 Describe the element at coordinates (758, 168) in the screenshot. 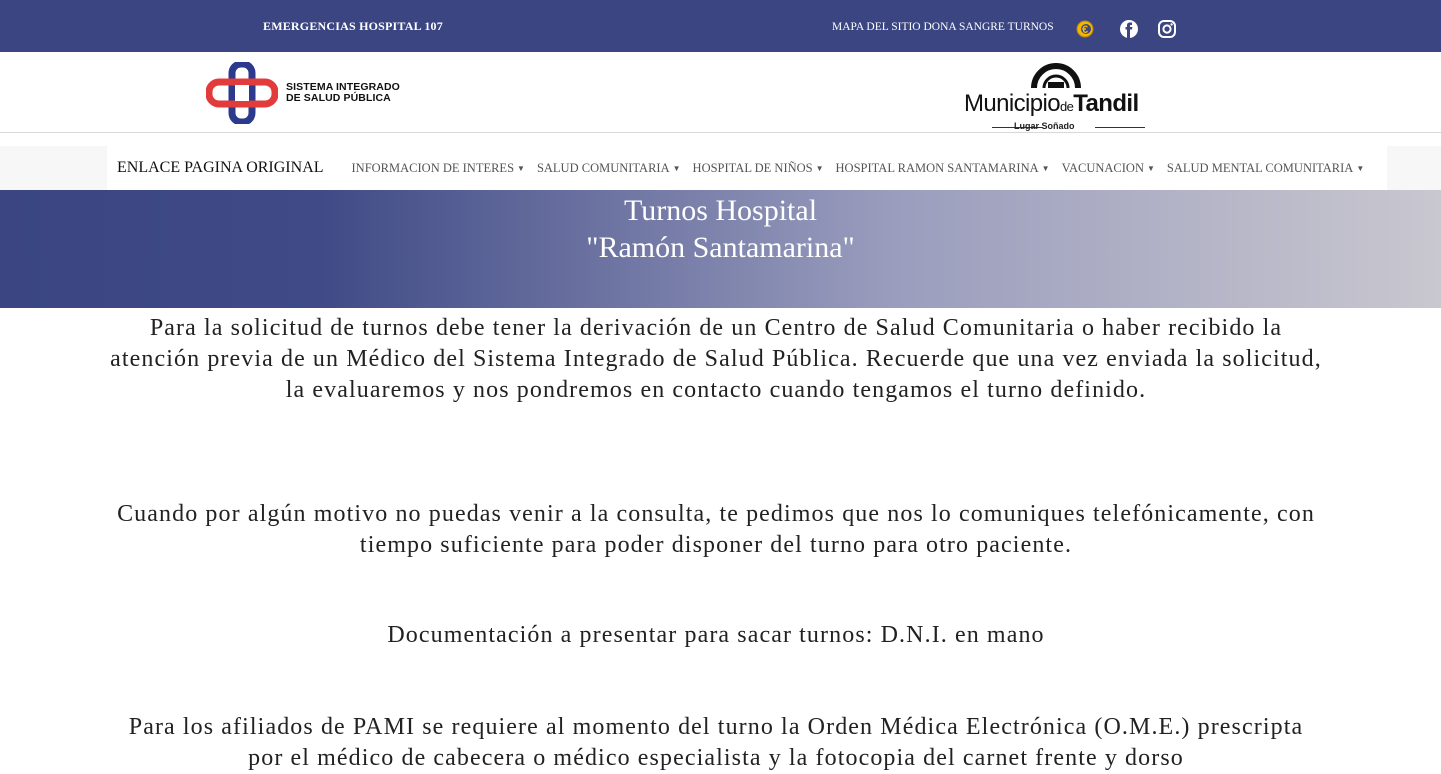

I see `nav-item-hospital-ninos: HOSPITAL DE NIÑOS ▼` at that location.